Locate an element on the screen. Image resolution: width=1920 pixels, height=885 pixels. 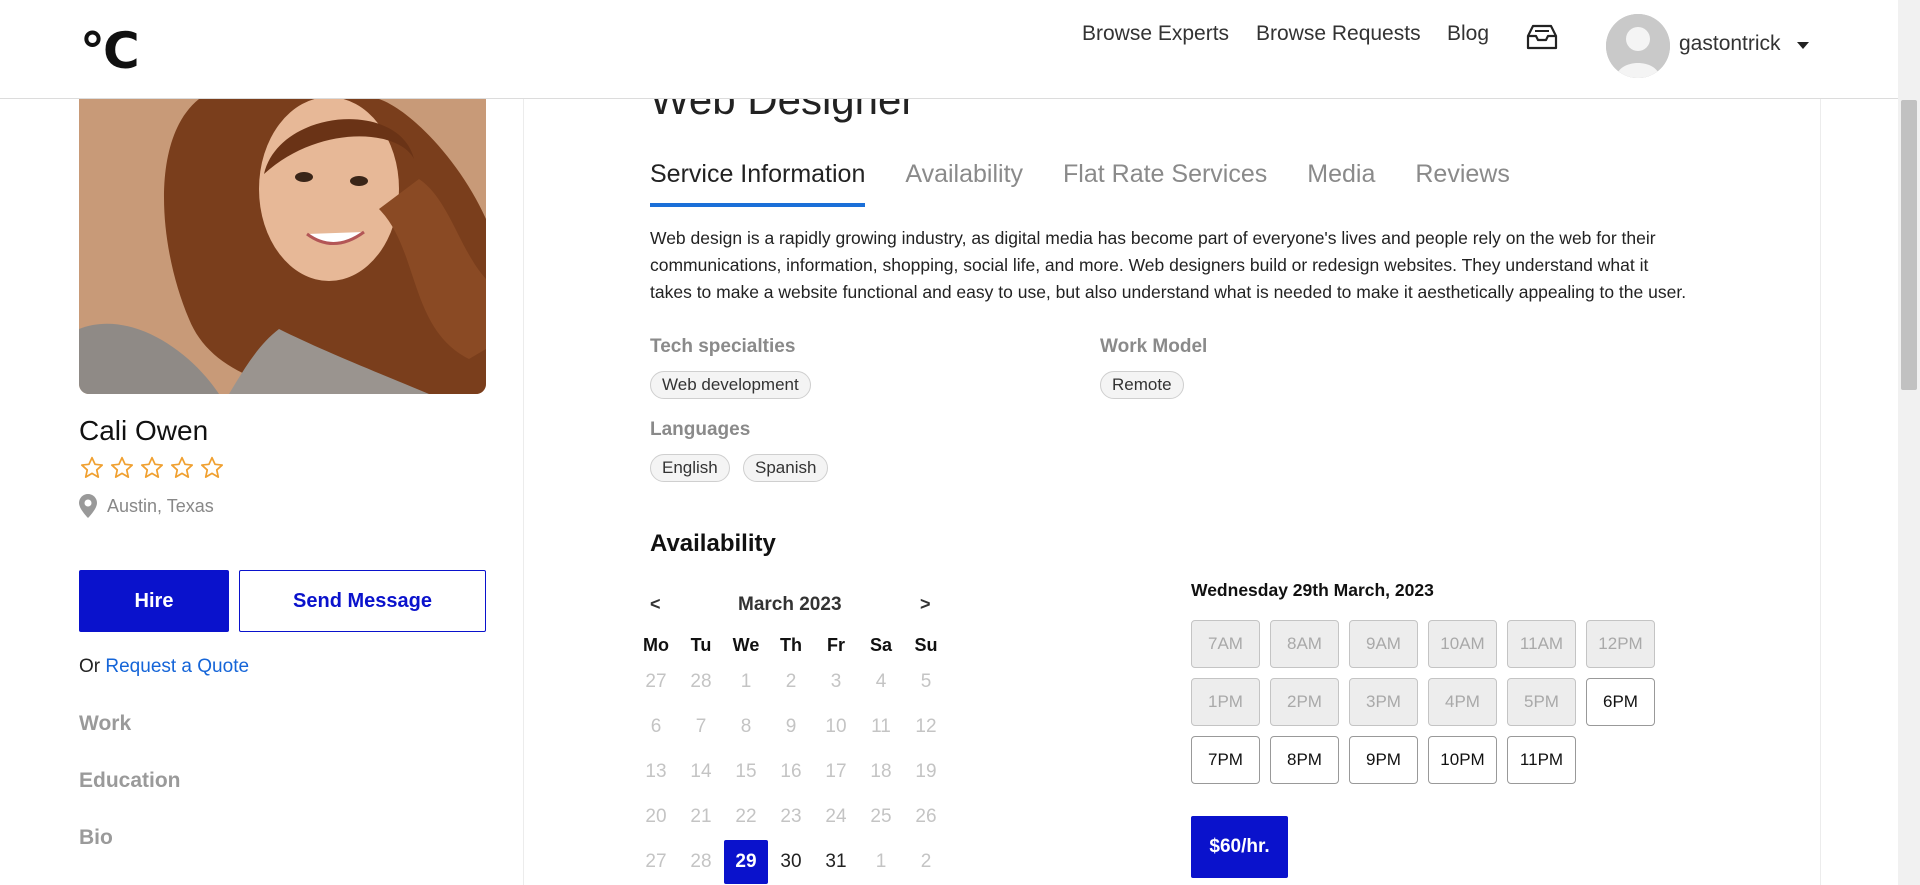
calendar-day: 23 is located at coordinates (791, 816).